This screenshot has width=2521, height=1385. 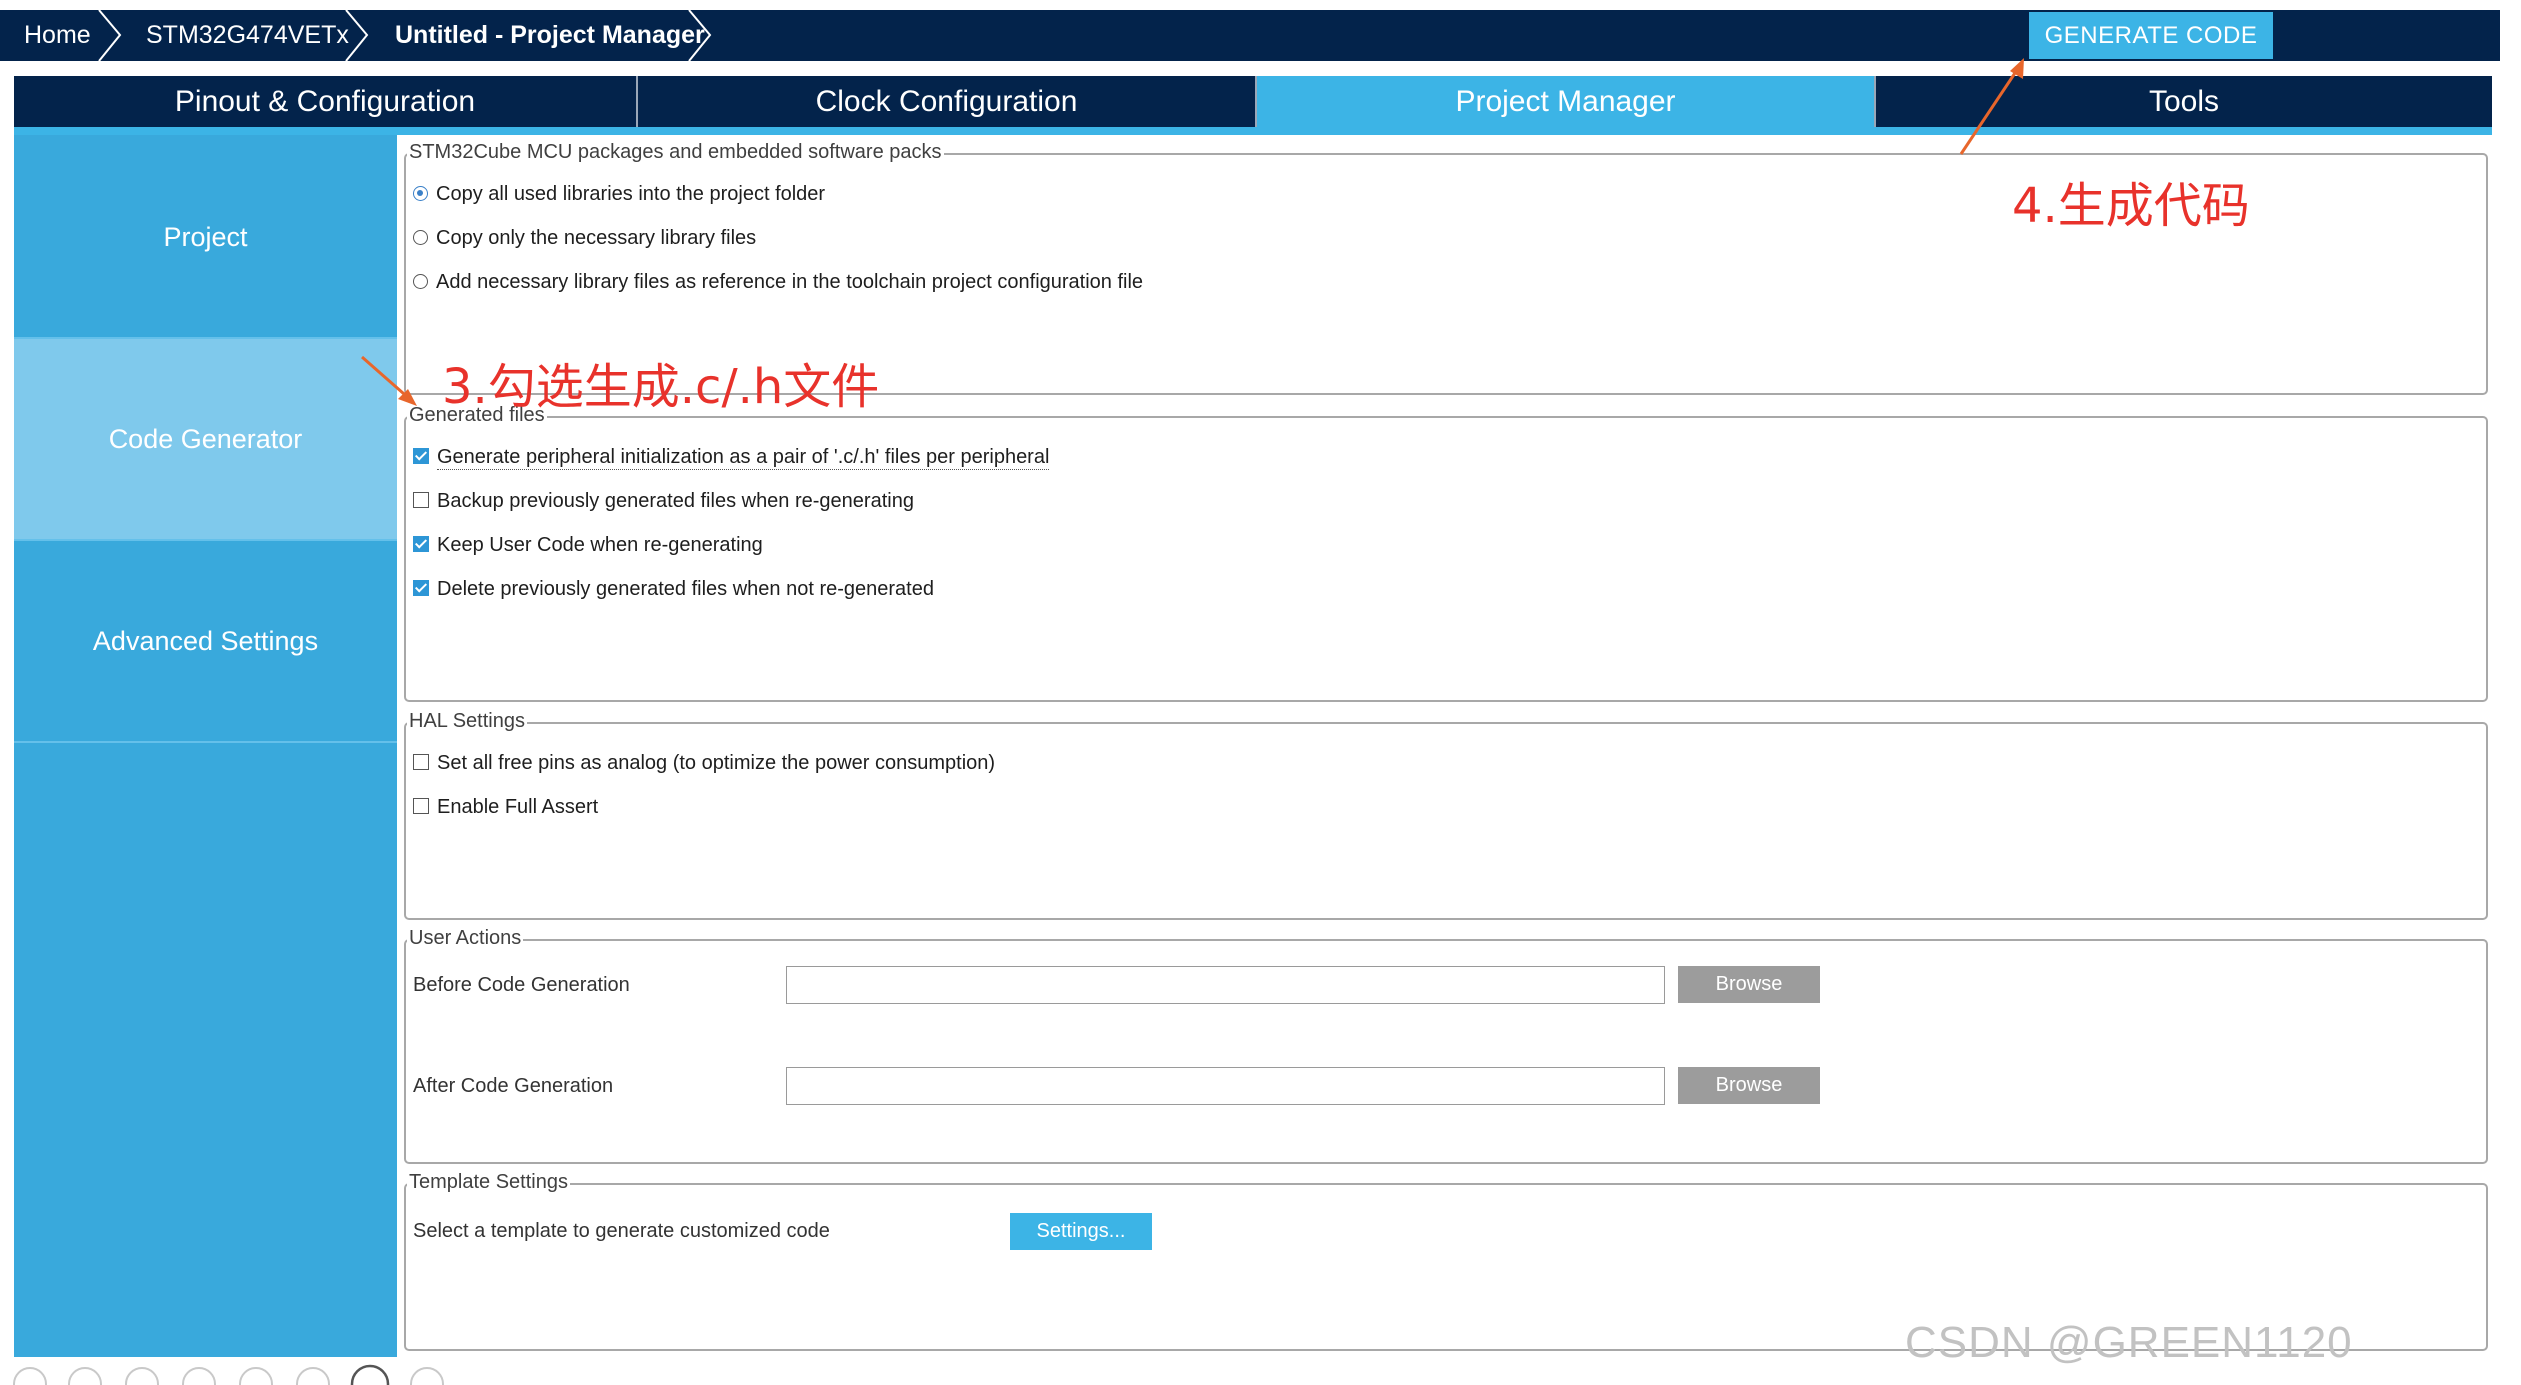 What do you see at coordinates (389, 380) in the screenshot?
I see `arrow-step3-icon` at bounding box center [389, 380].